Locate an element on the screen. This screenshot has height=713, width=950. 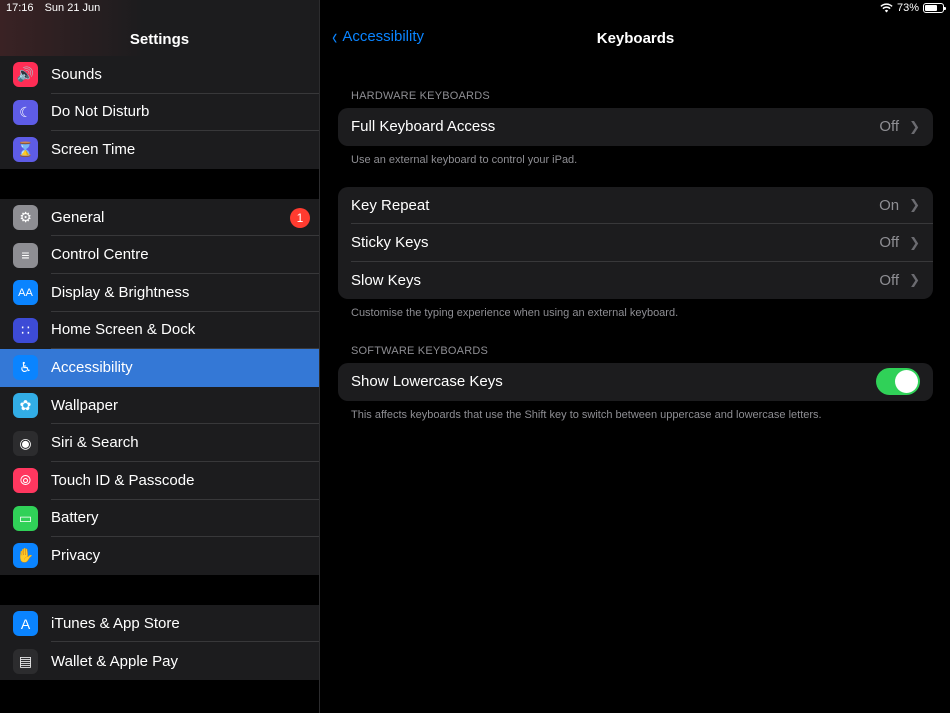
sidebar-item-home-screen-and-dock: ∷ Home Screen & Dock is located at coordinates (159, 331).